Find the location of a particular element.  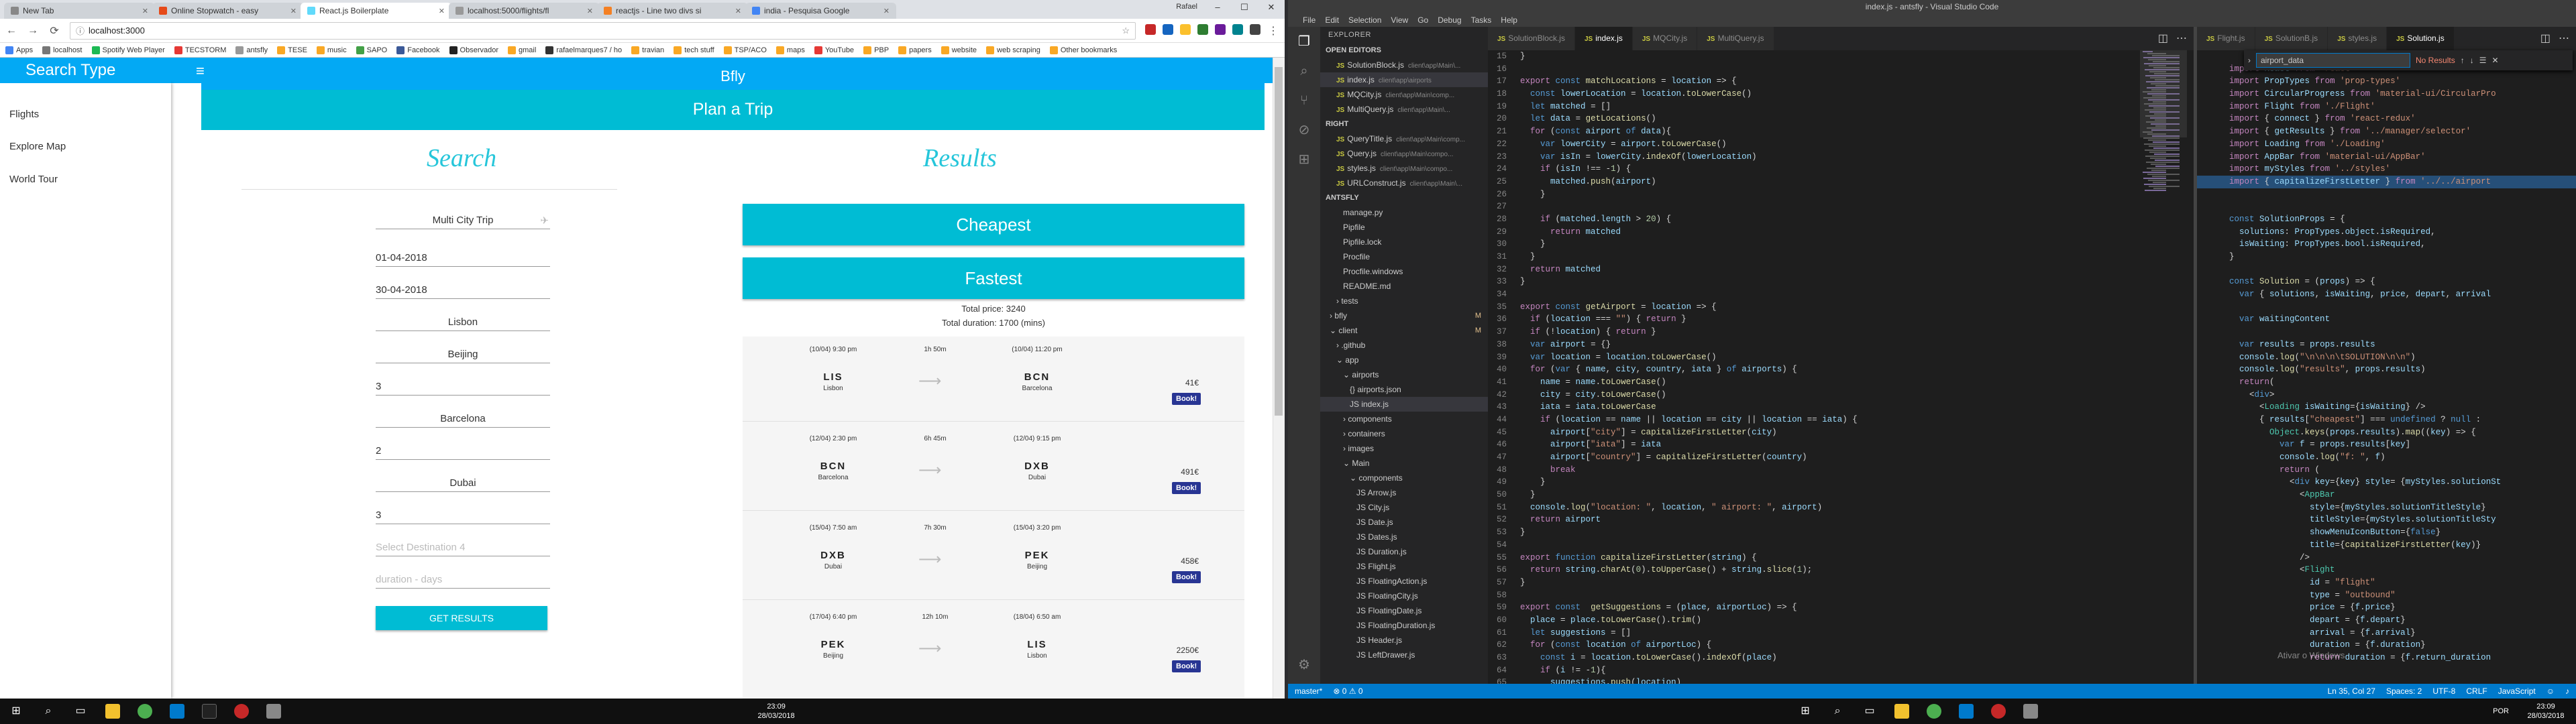

nav-flights: Flights is located at coordinates (19, 115).